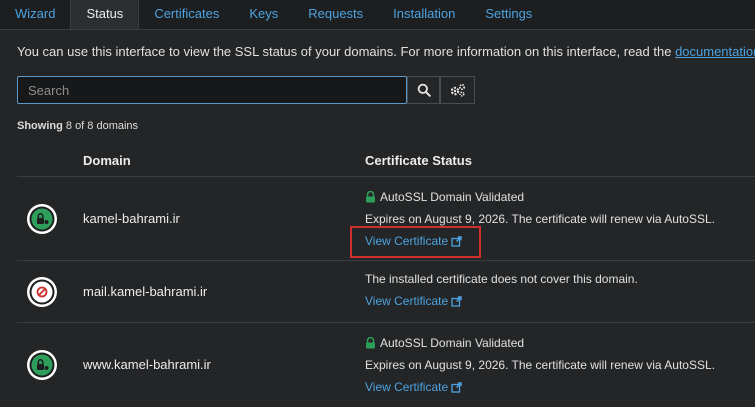 The width and height of the screenshot is (755, 407). What do you see at coordinates (147, 364) in the screenshot?
I see `domain-name: www.kamel-bahrami.ir` at bounding box center [147, 364].